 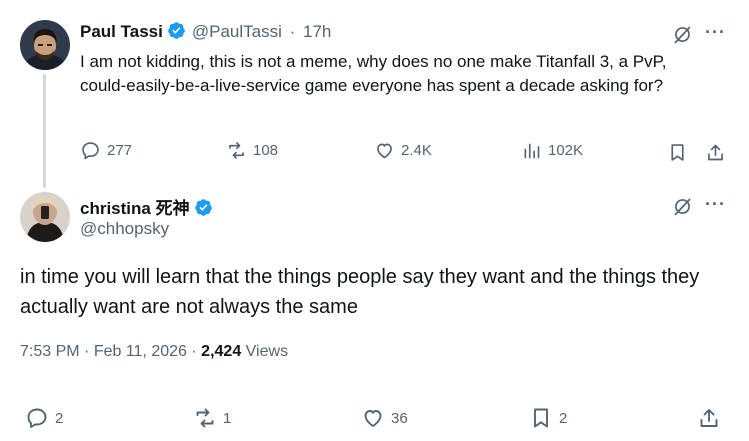 I want to click on like-button: 2.4K, so click(x=403, y=150).